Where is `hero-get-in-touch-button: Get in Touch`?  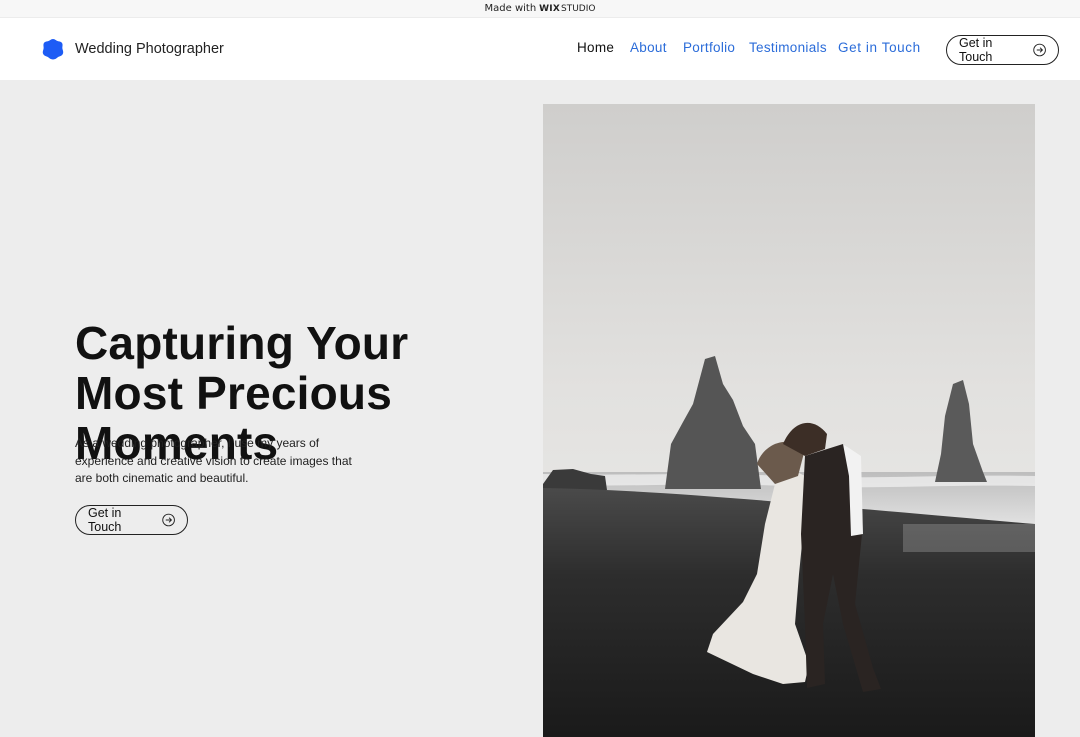
hero-get-in-touch-button: Get in Touch is located at coordinates (131, 520).